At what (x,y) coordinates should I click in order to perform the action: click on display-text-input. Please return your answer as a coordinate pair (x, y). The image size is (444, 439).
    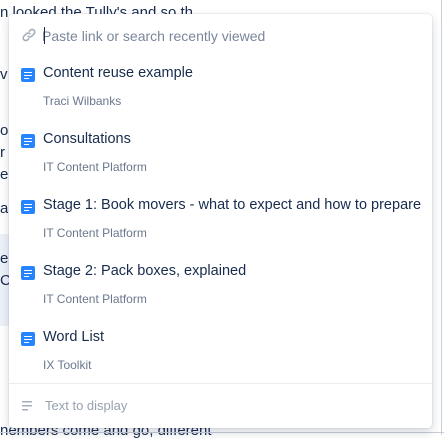
    Looking at the image, I should click on (225, 405).